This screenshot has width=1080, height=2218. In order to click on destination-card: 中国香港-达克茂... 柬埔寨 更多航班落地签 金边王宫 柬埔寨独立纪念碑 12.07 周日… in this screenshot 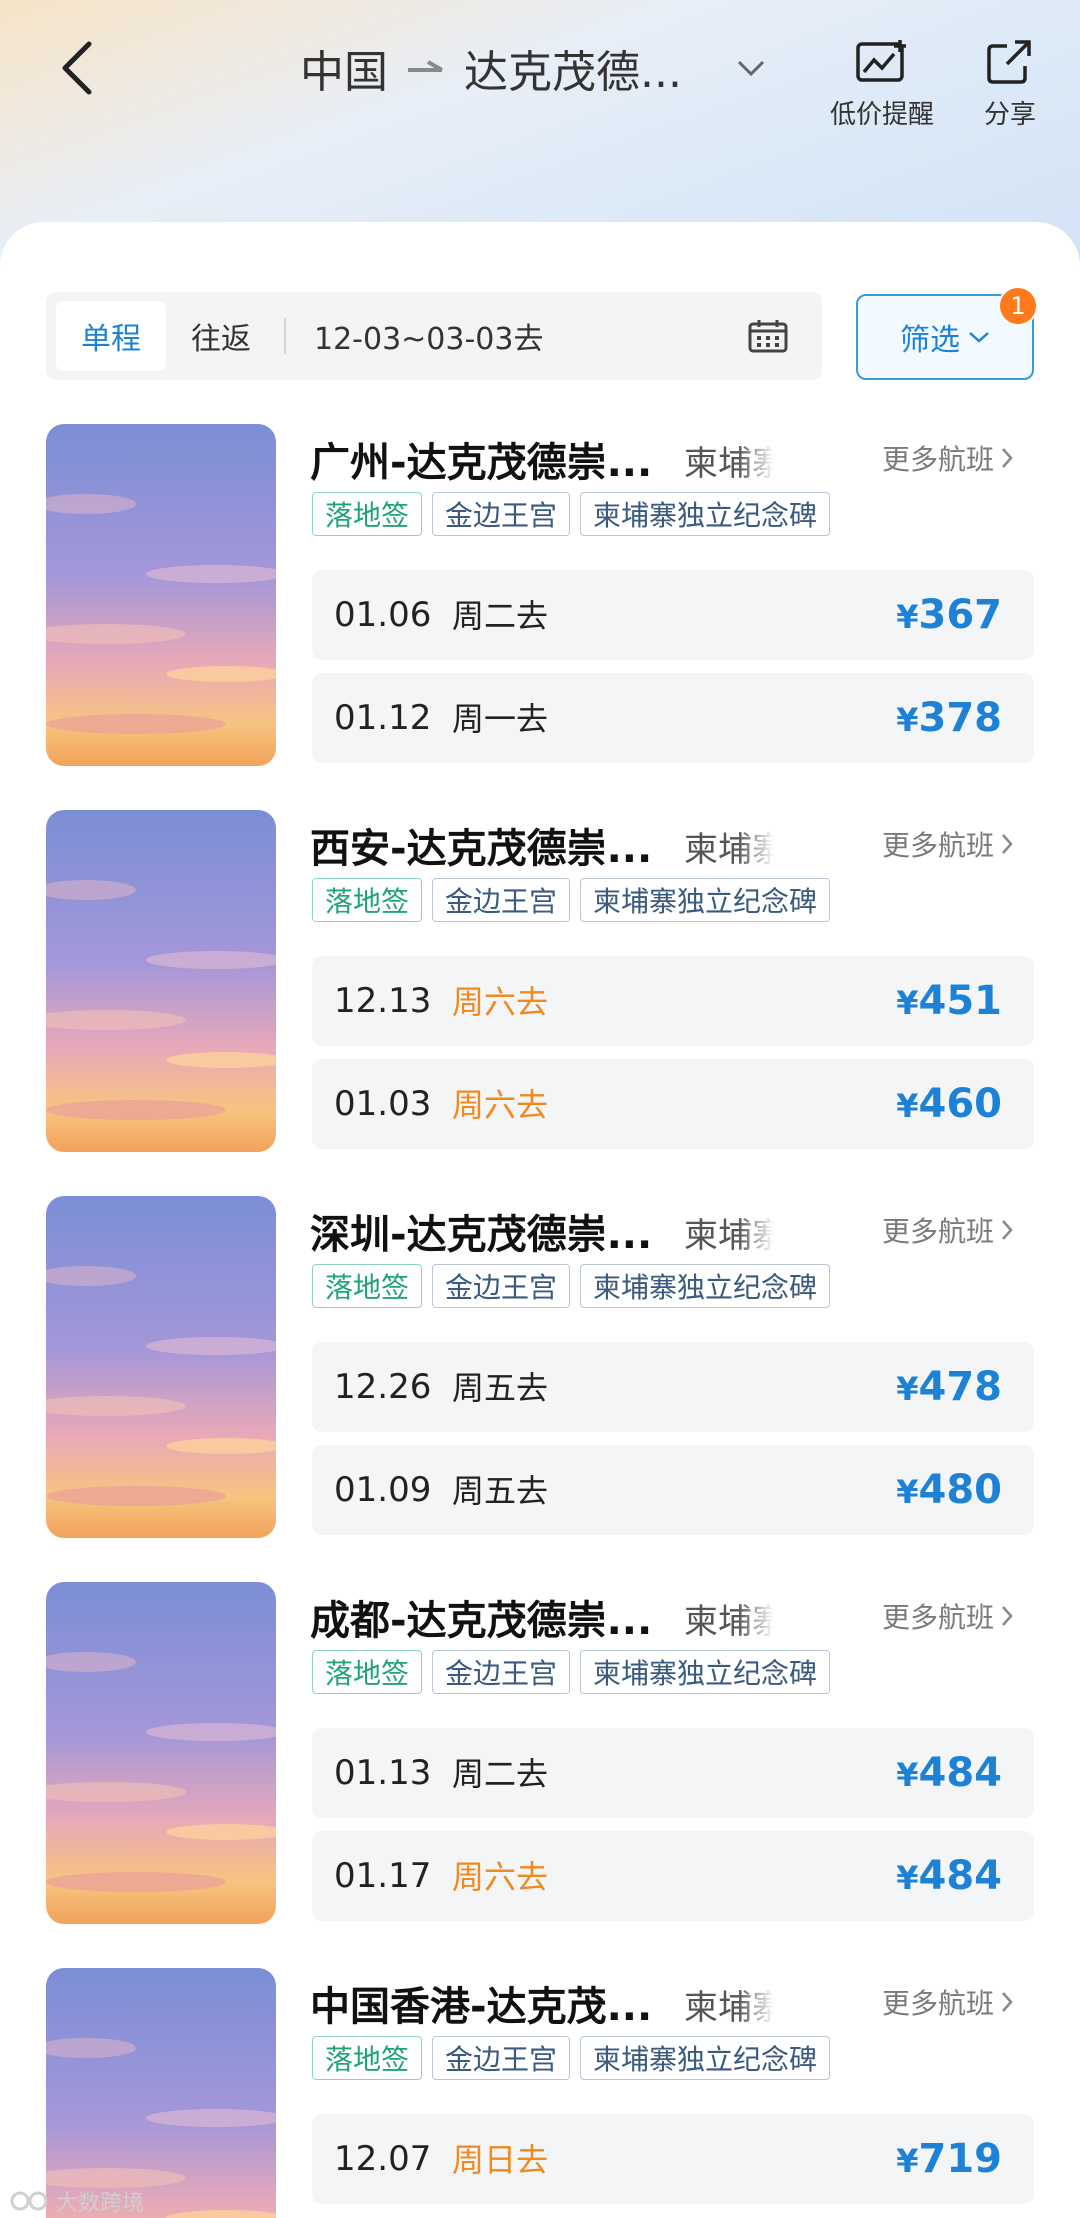, I will do `click(540, 2093)`.